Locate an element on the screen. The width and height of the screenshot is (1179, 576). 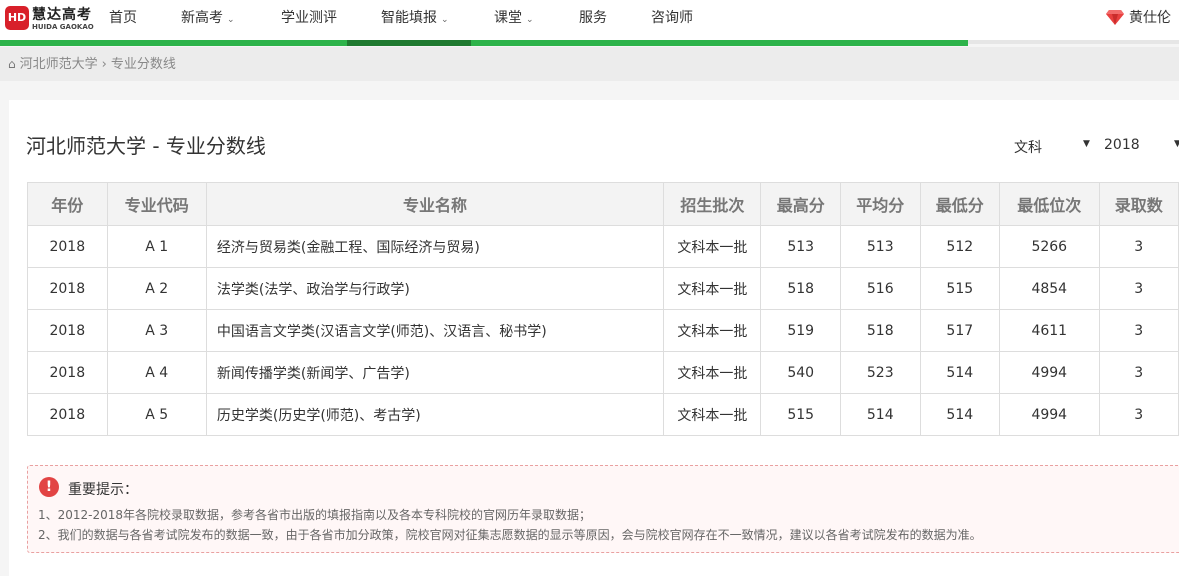
cell-max-score: 540 is located at coordinates (800, 372).